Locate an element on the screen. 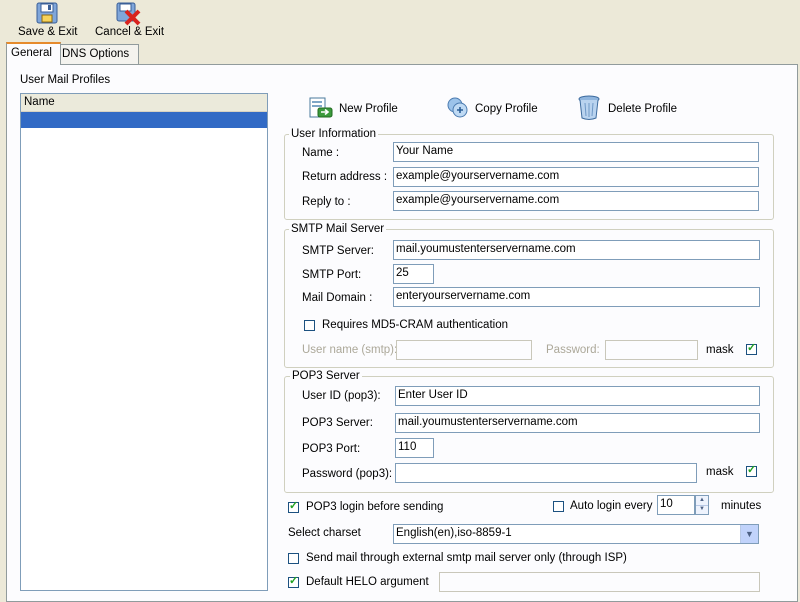  pop3-mask-checkbox: ✓ is located at coordinates (751, 470).